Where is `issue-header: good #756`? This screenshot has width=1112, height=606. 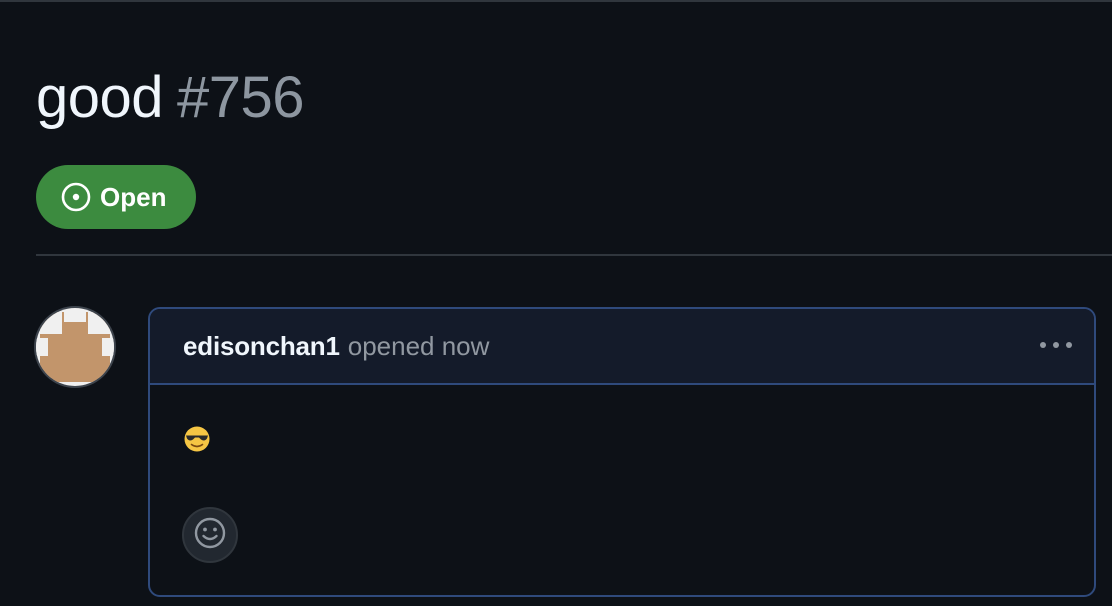
issue-header: good #756 is located at coordinates (170, 98).